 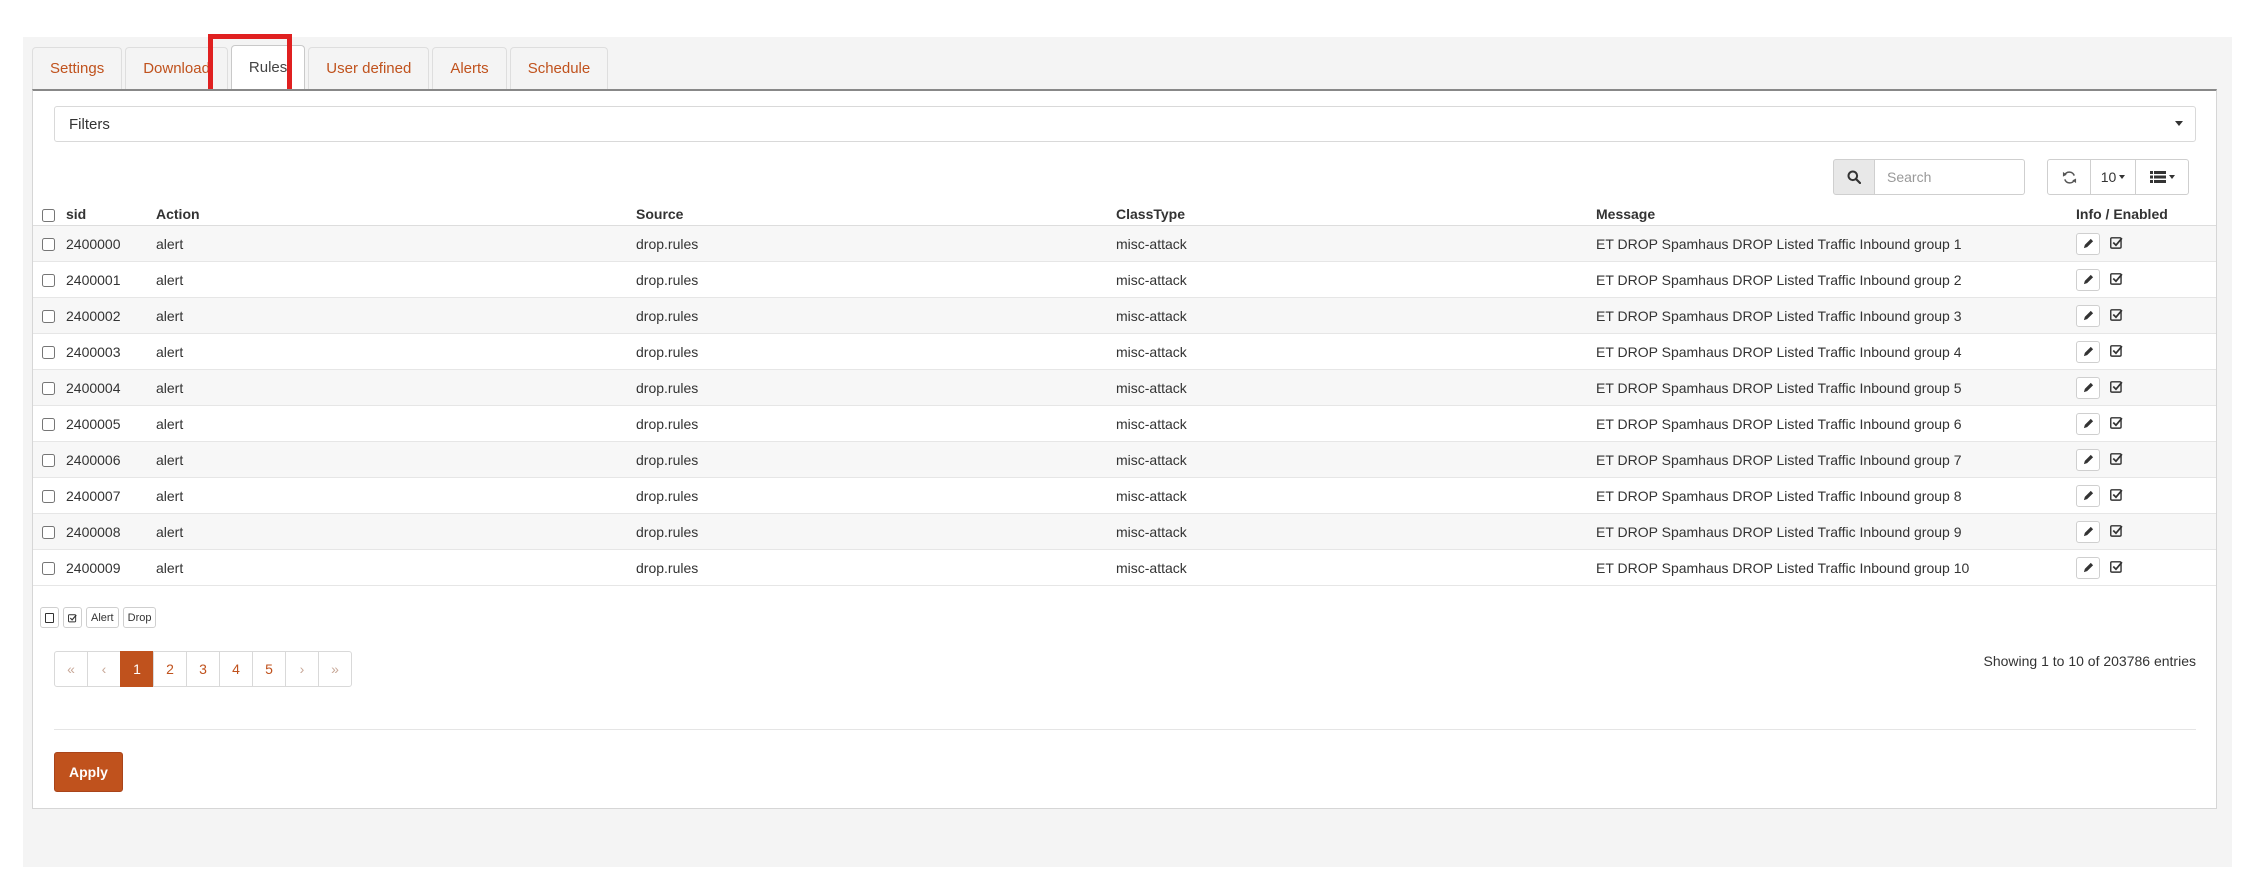 What do you see at coordinates (77, 68) in the screenshot?
I see `tab-settings: Settings` at bounding box center [77, 68].